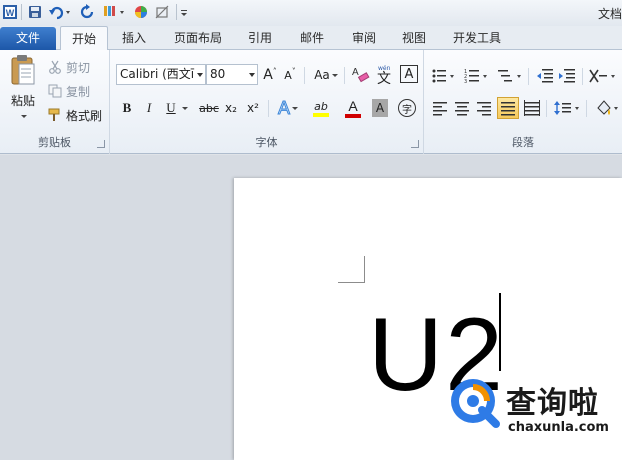 Image resolution: width=622 pixels, height=460 pixels. What do you see at coordinates (293, 71) in the screenshot?
I see `caret-down-icon: ˅` at bounding box center [293, 71].